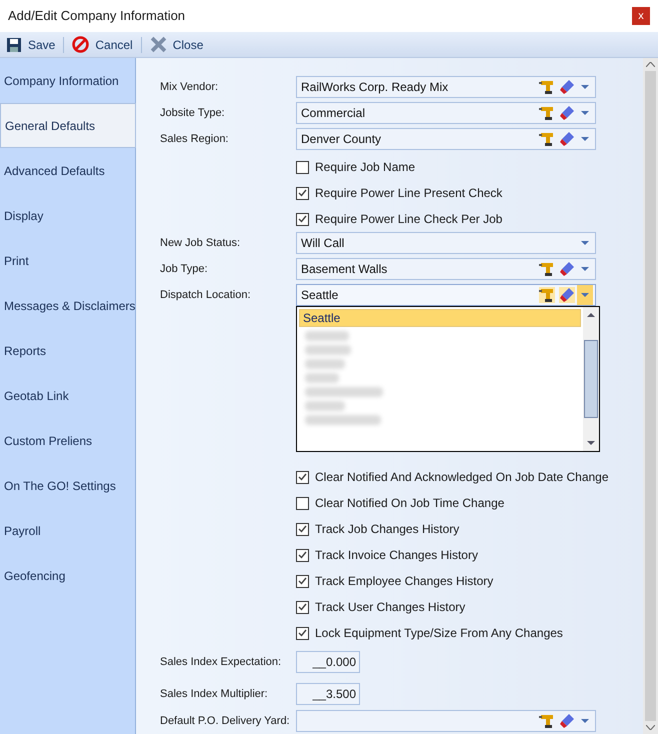 This screenshot has width=658, height=734. I want to click on close-icon, so click(158, 44).